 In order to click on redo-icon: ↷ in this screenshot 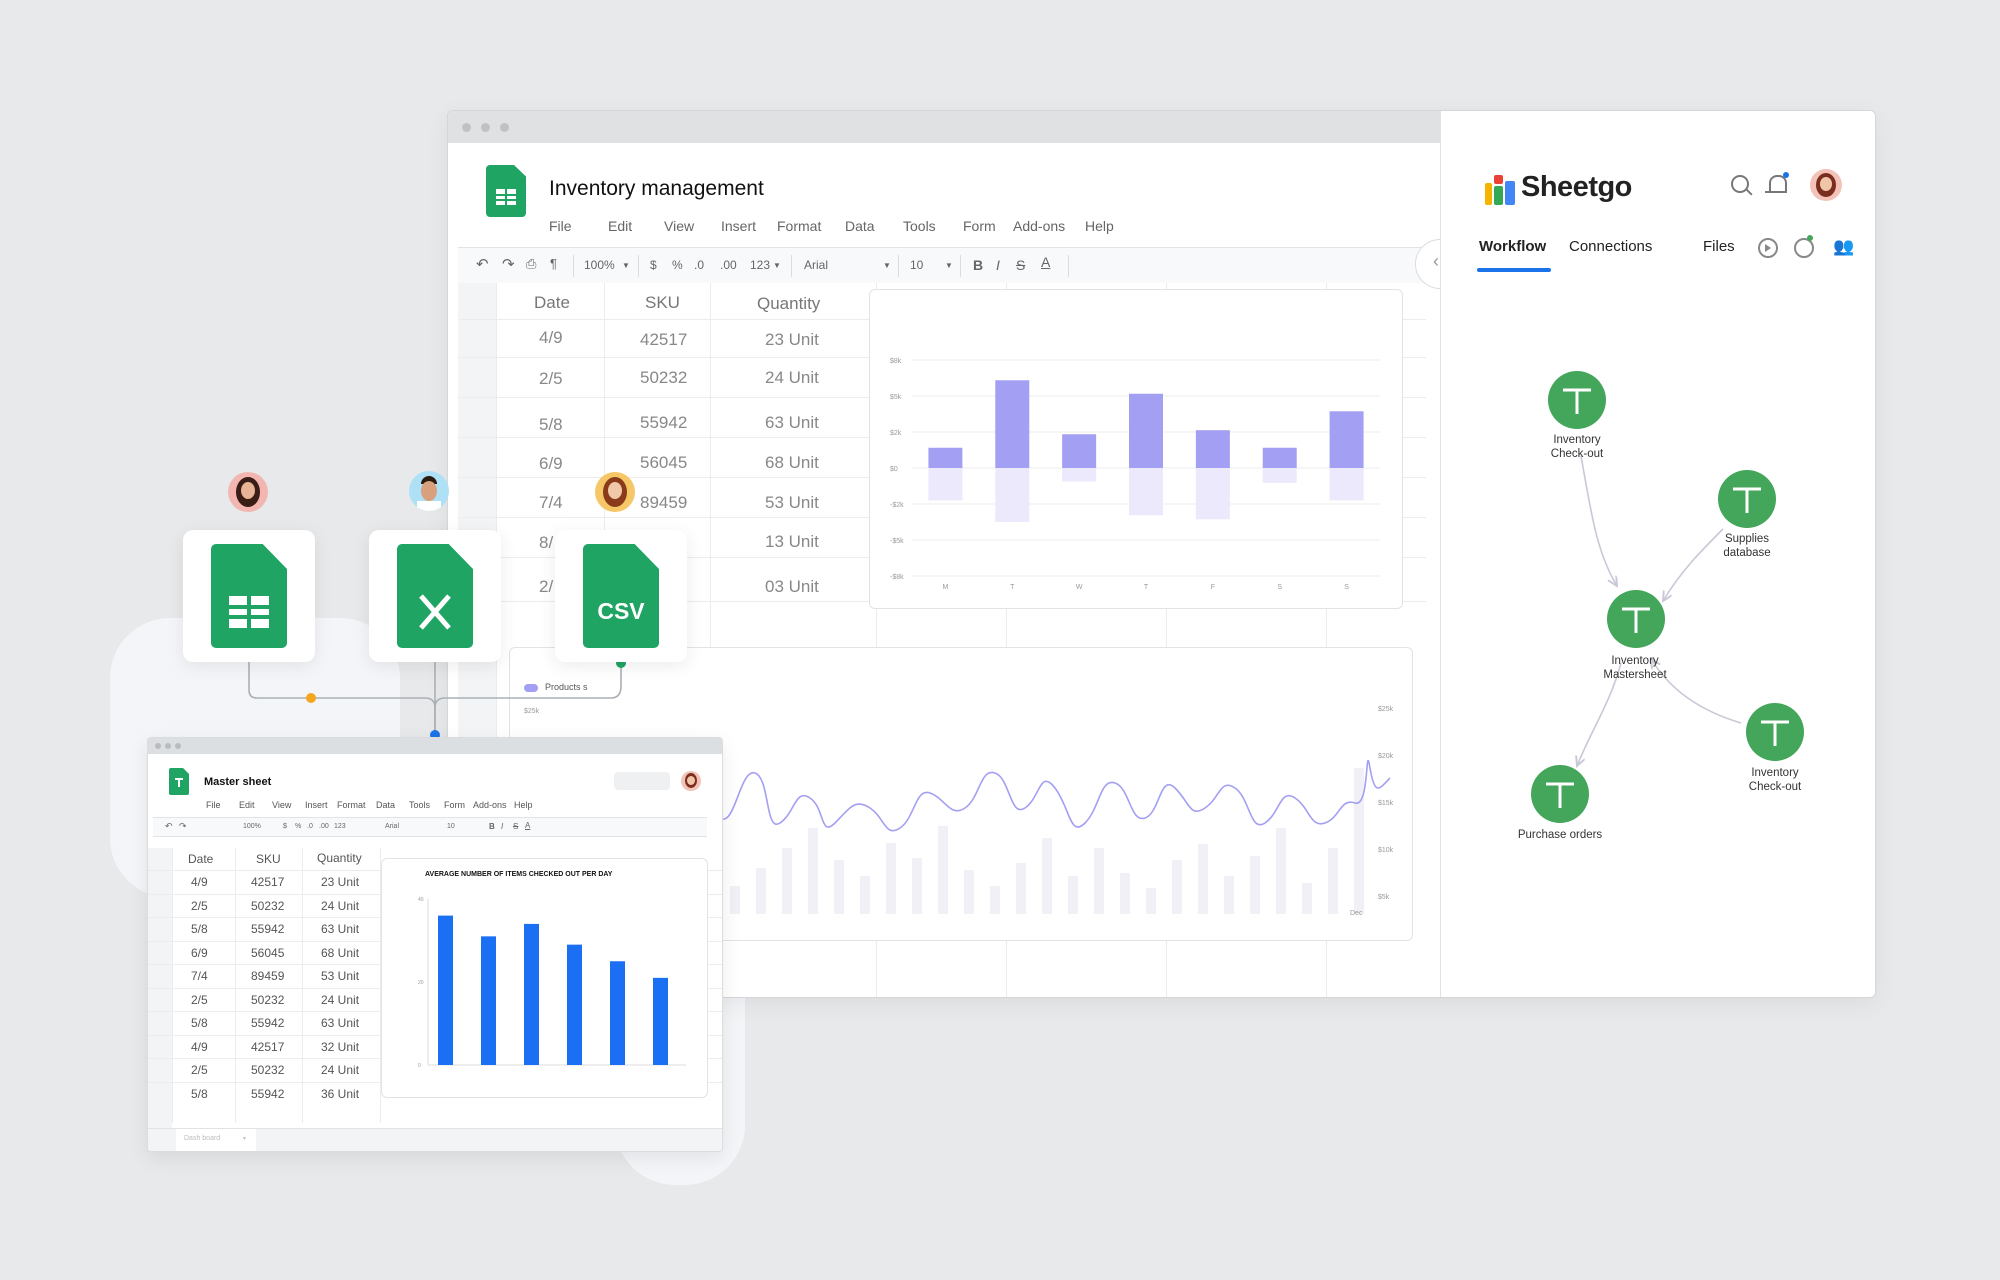, I will do `click(183, 826)`.